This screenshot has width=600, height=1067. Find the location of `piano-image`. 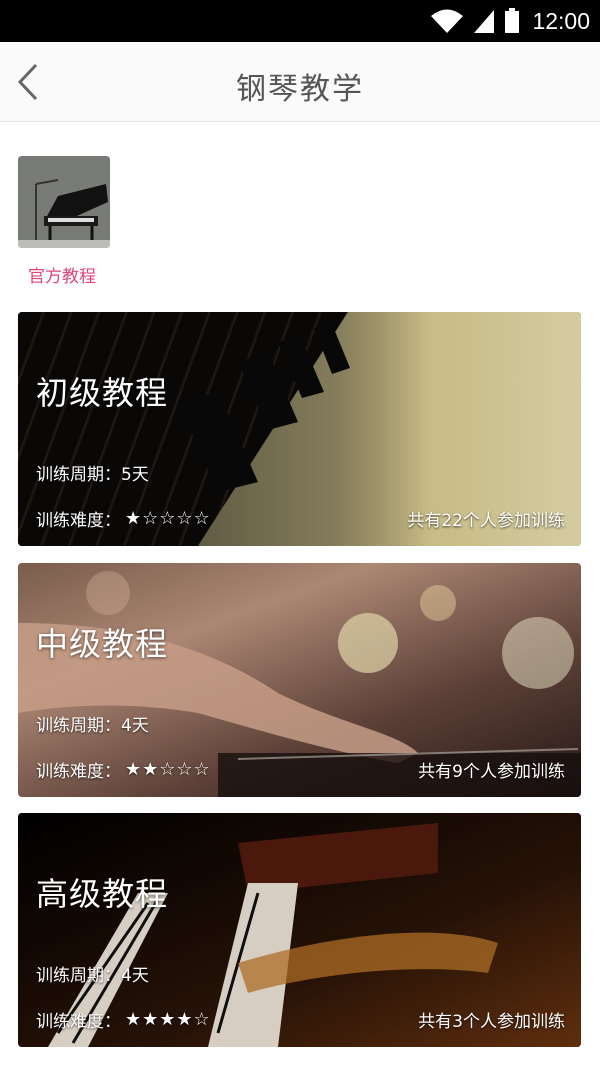

piano-image is located at coordinates (64, 202).